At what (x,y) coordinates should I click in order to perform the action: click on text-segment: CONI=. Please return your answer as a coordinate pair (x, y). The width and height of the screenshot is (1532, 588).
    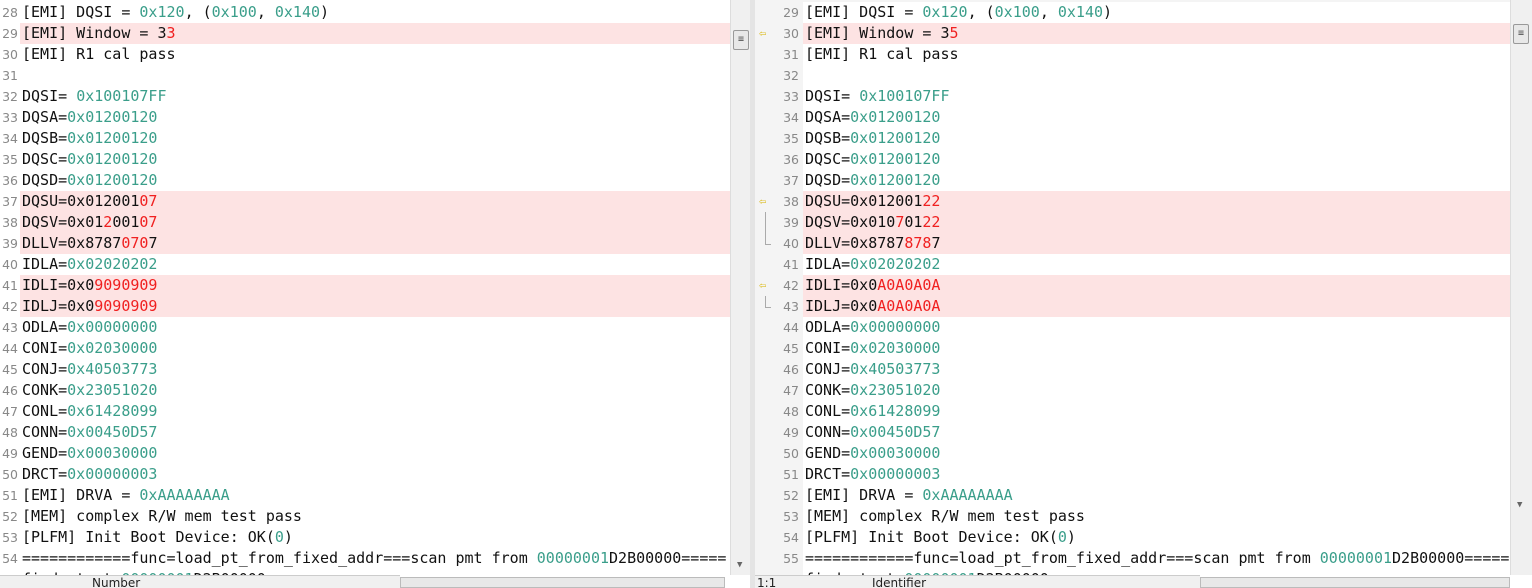
    Looking at the image, I should click on (828, 348).